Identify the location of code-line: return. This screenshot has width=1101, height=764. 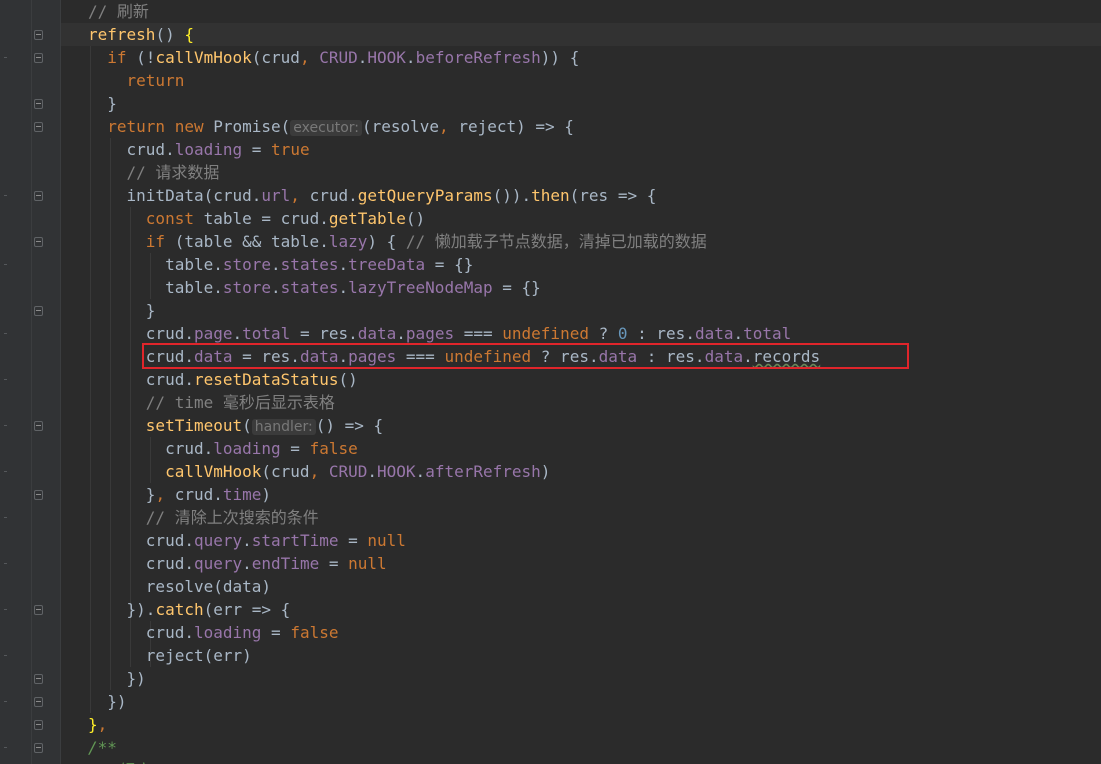
(136, 80).